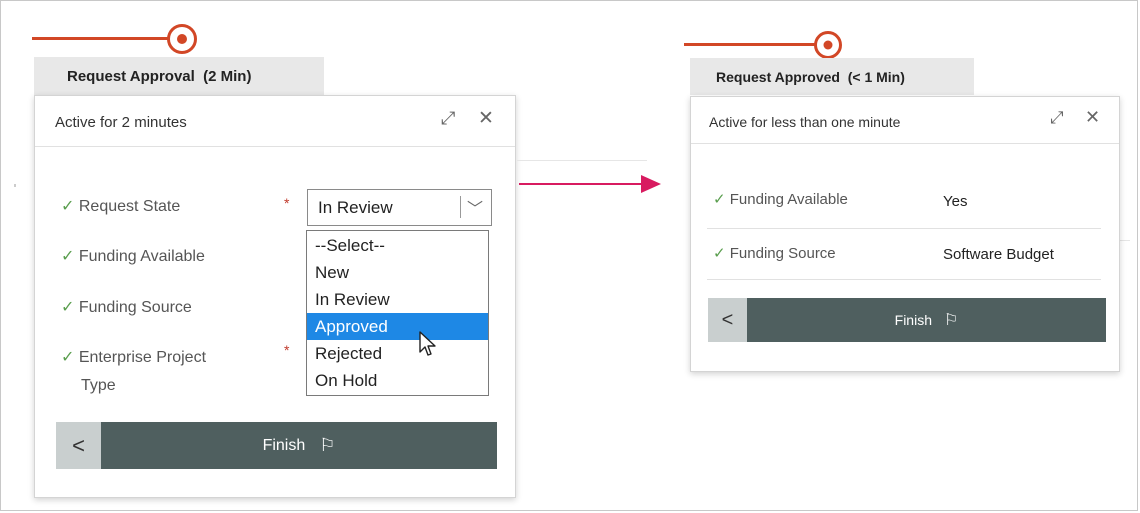 This screenshot has height=513, width=1140. What do you see at coordinates (142, 357) in the screenshot?
I see `field-label-text: Enterprise Project` at bounding box center [142, 357].